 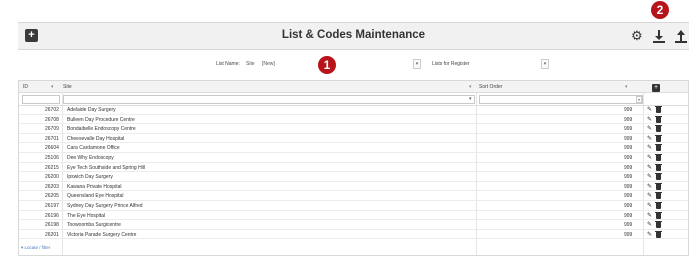 What do you see at coordinates (52, 215) in the screenshot?
I see `row-id: 26196` at bounding box center [52, 215].